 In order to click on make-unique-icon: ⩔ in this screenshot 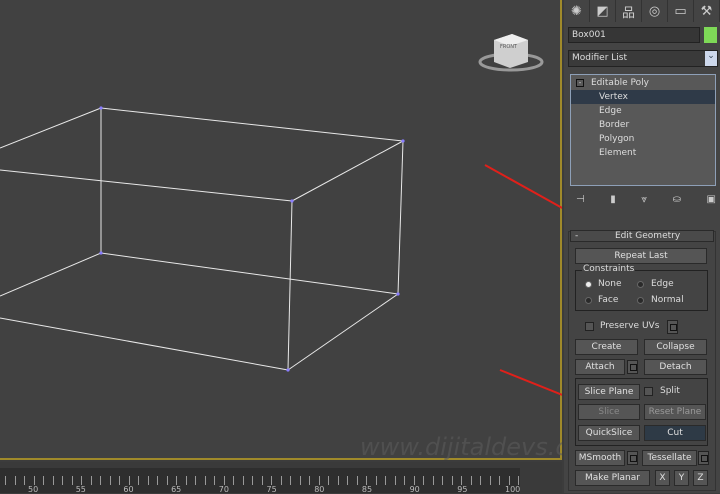, I will do `click(644, 201)`.